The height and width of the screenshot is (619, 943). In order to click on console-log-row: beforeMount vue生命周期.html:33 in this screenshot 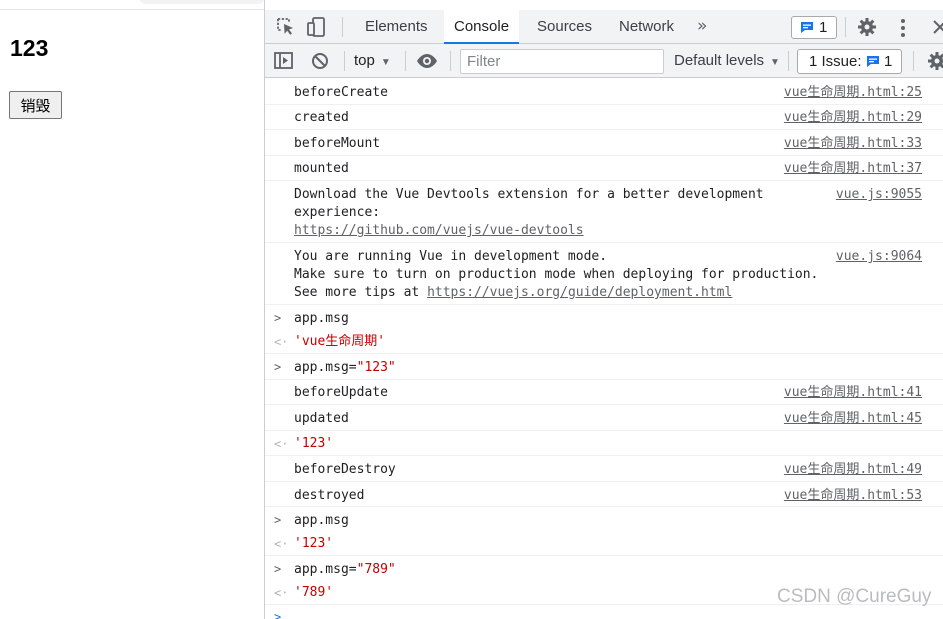, I will do `click(604, 143)`.